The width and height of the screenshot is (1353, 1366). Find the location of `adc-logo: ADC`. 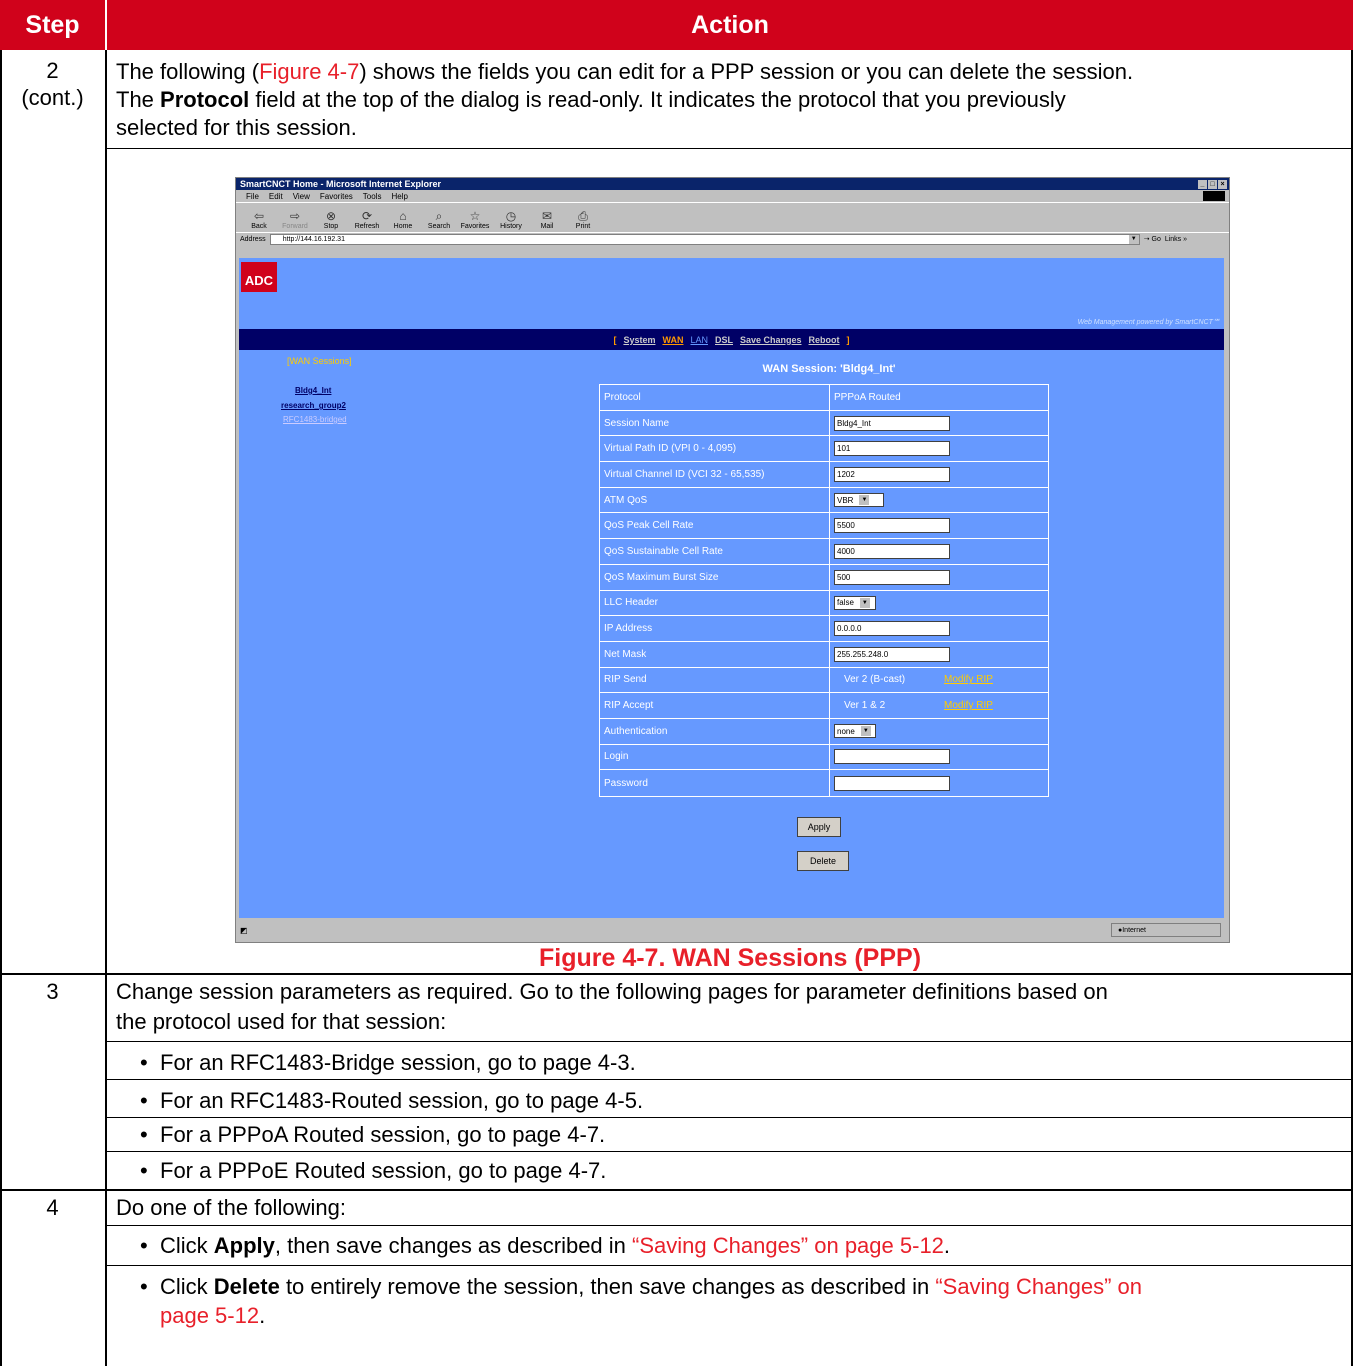

adc-logo: ADC is located at coordinates (259, 277).